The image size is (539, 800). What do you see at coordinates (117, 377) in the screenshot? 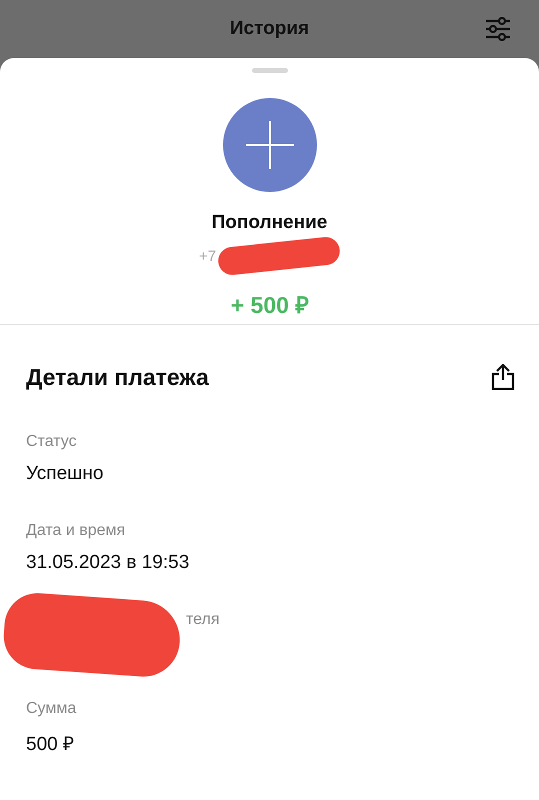
I see `section-title: Детали платежа` at bounding box center [117, 377].